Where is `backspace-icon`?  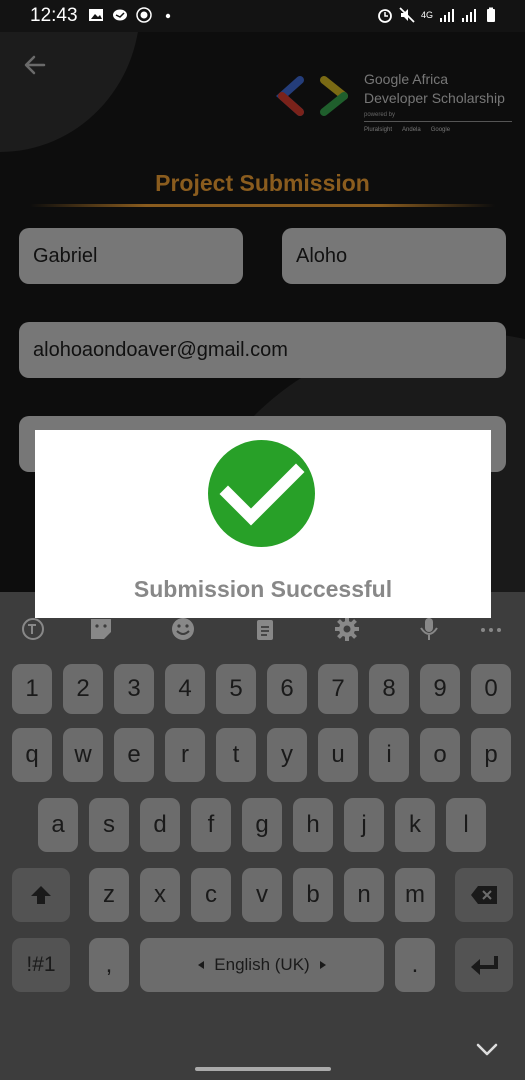
backspace-icon is located at coordinates (484, 895).